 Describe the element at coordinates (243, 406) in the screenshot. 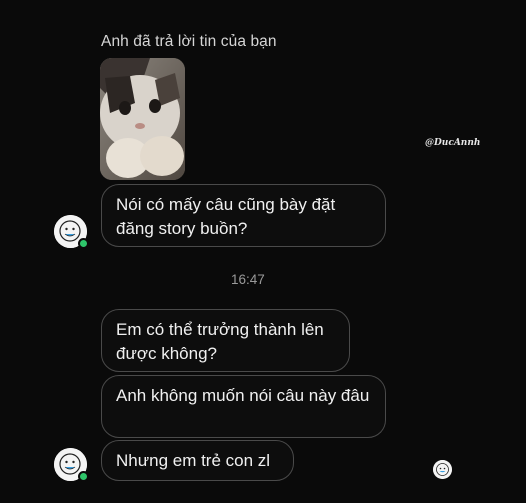

I see `message-2: Anh không muốn nói câu này đâu` at that location.